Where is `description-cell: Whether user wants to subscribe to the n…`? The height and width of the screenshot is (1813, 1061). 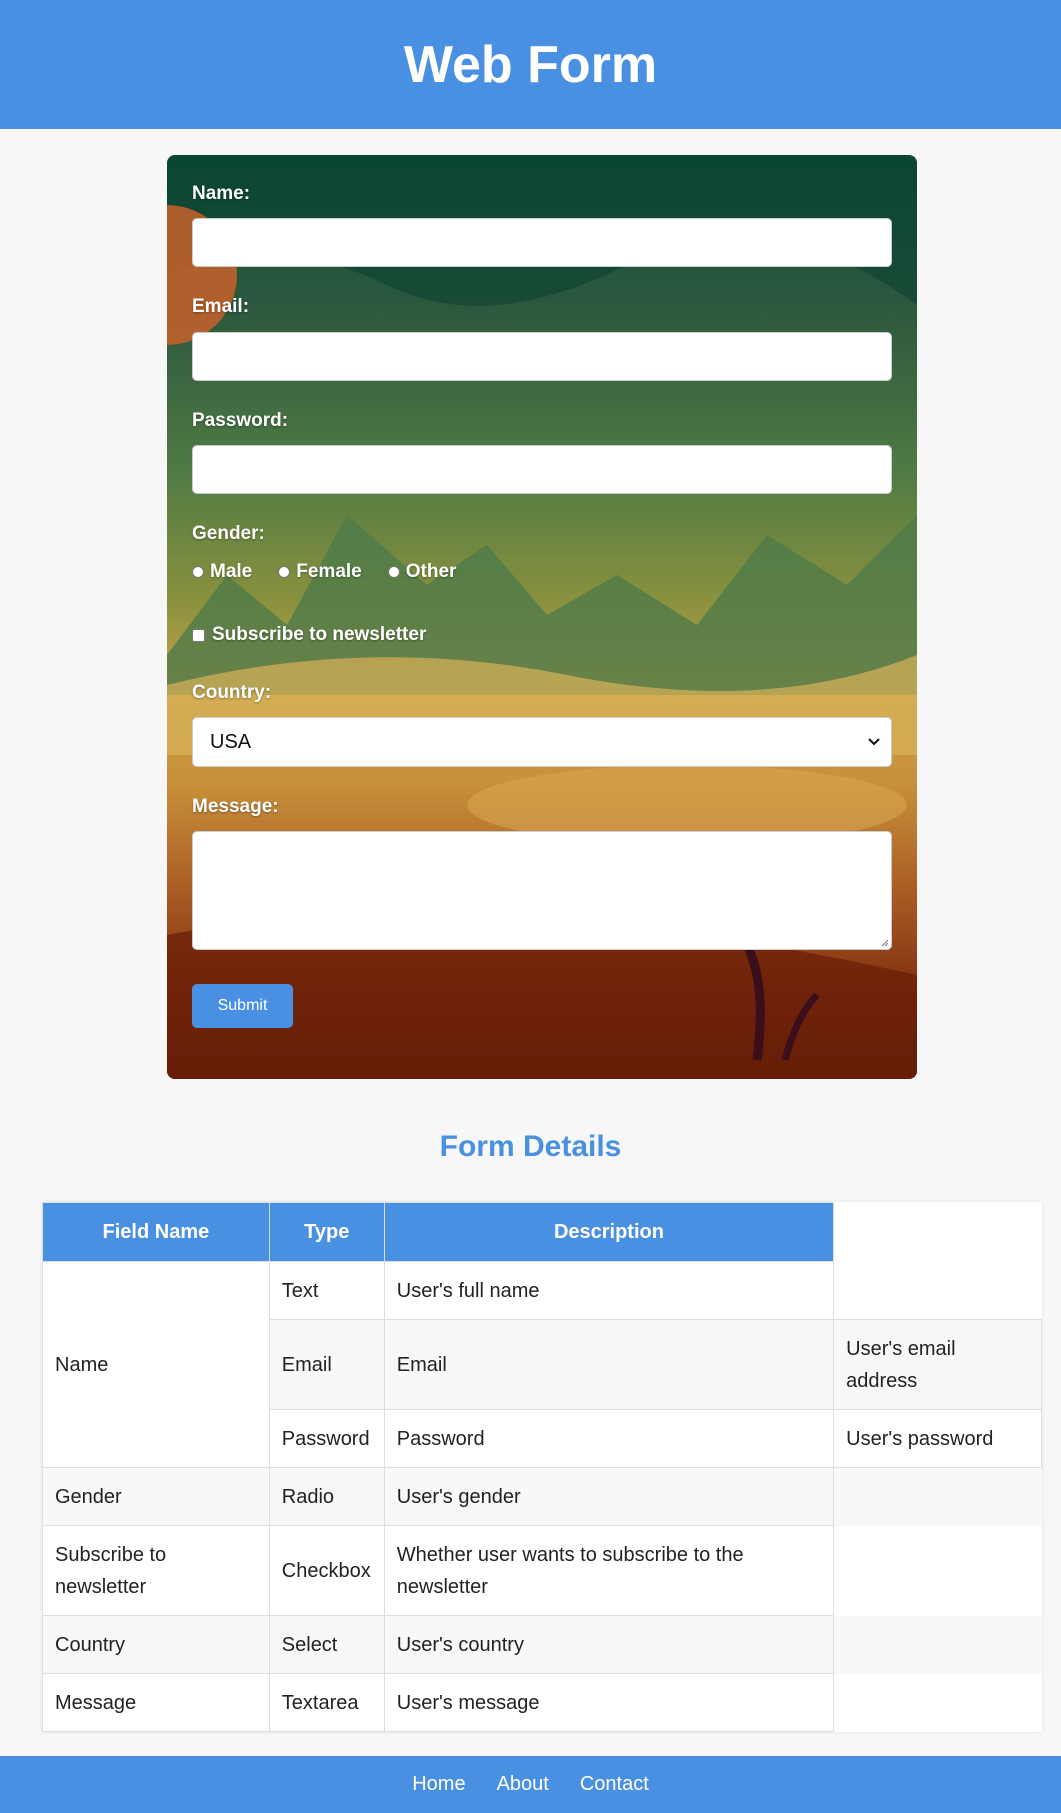 description-cell: Whether user wants to subscribe to the n… is located at coordinates (609, 1570).